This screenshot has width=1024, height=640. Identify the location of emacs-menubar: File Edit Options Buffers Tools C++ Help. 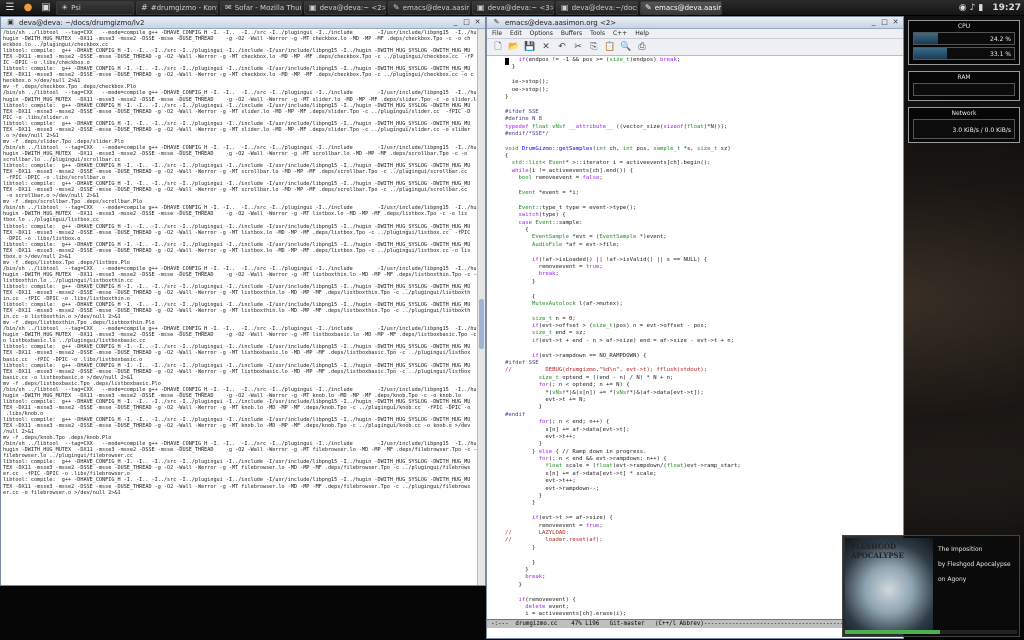
(695, 34).